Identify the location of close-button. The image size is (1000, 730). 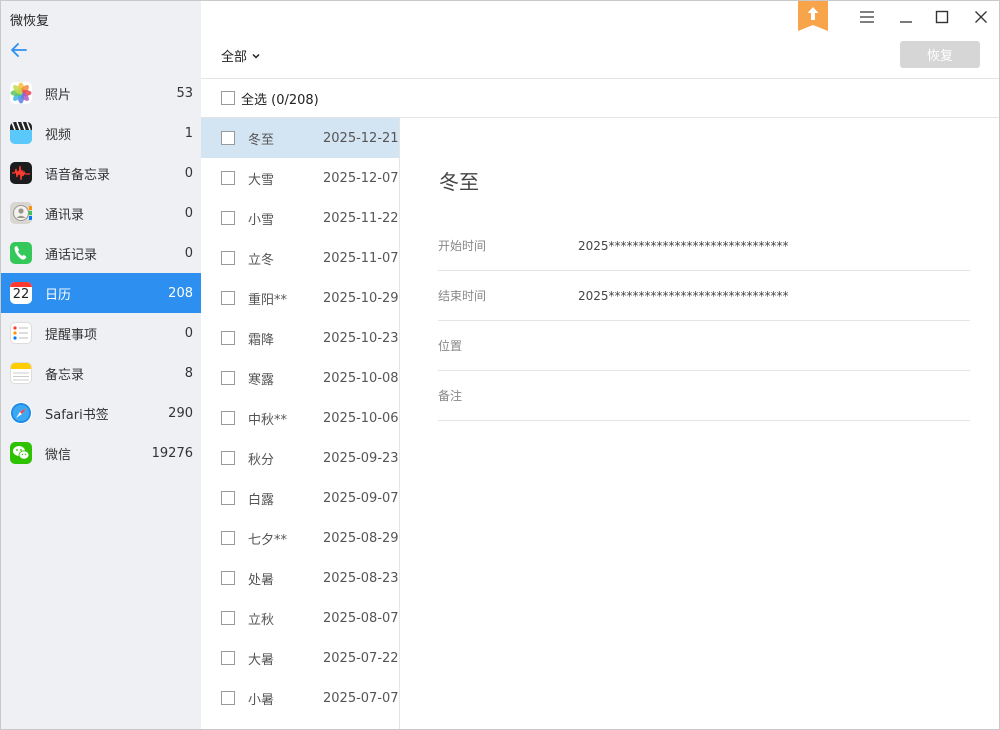
(981, 17).